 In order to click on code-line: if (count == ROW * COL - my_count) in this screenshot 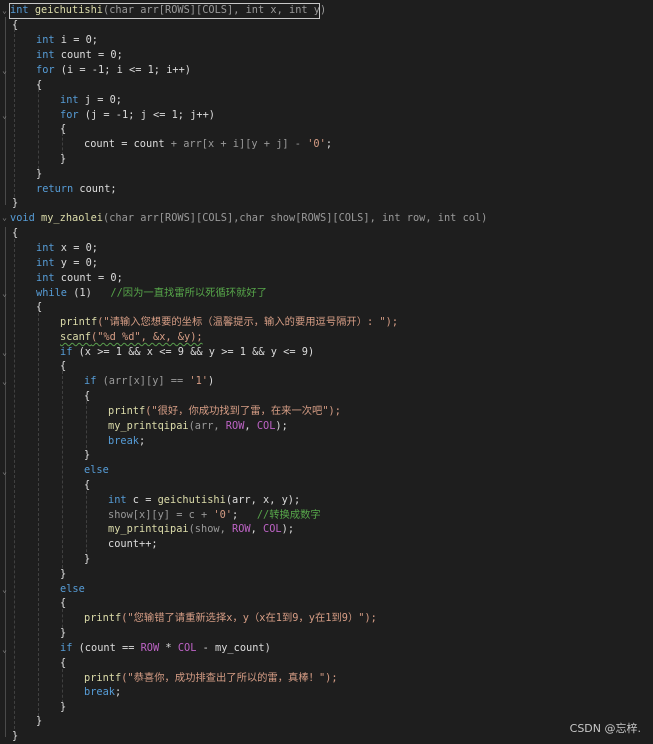, I will do `click(326, 648)`.